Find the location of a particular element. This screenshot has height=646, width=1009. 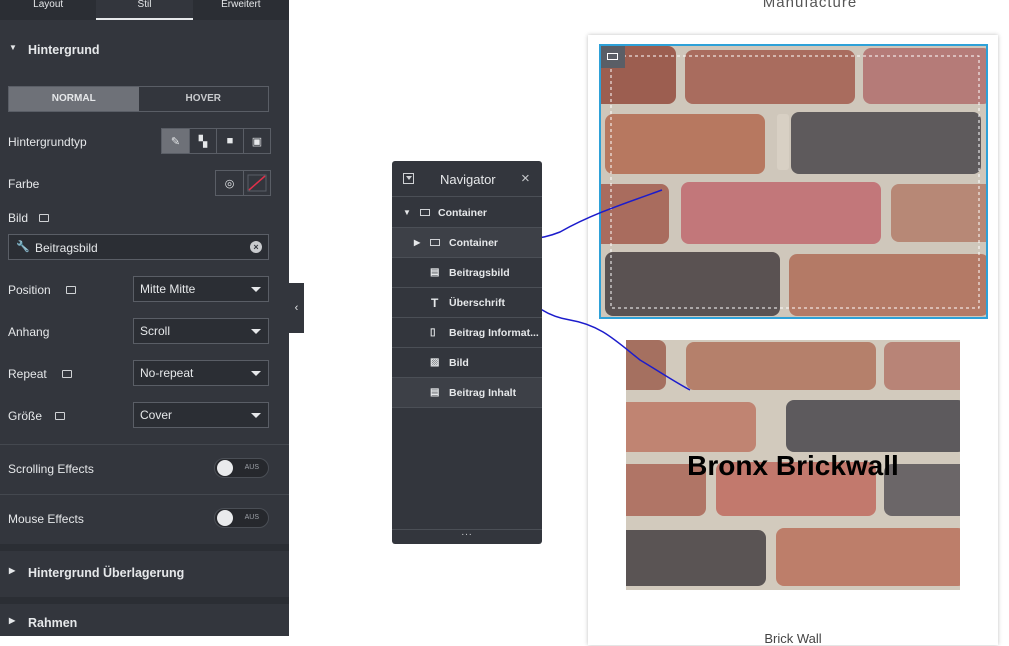

divider is located at coordinates (144, 444).